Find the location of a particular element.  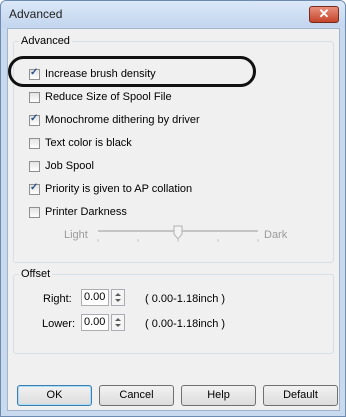

reduce-spool-size-checkbox: Reduce Size of Spool File is located at coordinates (100, 97).